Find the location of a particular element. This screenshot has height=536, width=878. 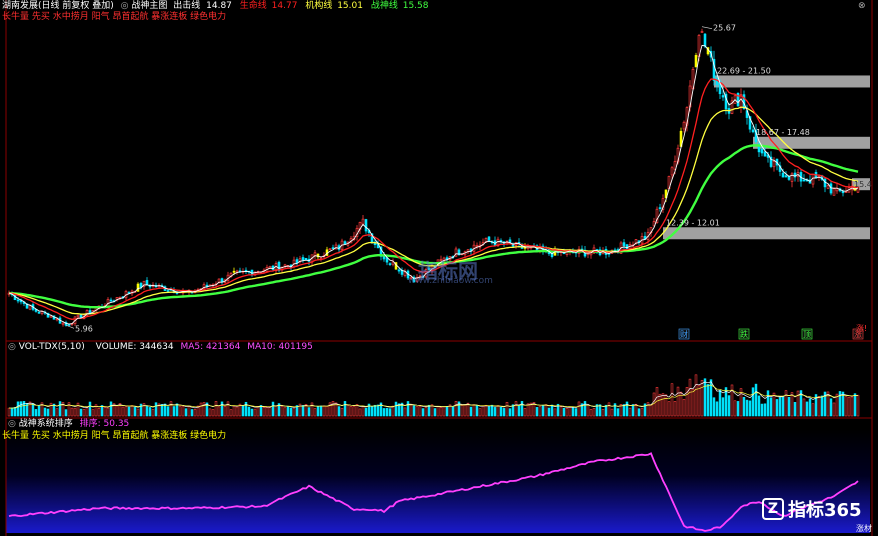

corner-tag: 涨! is located at coordinates (862, 328).